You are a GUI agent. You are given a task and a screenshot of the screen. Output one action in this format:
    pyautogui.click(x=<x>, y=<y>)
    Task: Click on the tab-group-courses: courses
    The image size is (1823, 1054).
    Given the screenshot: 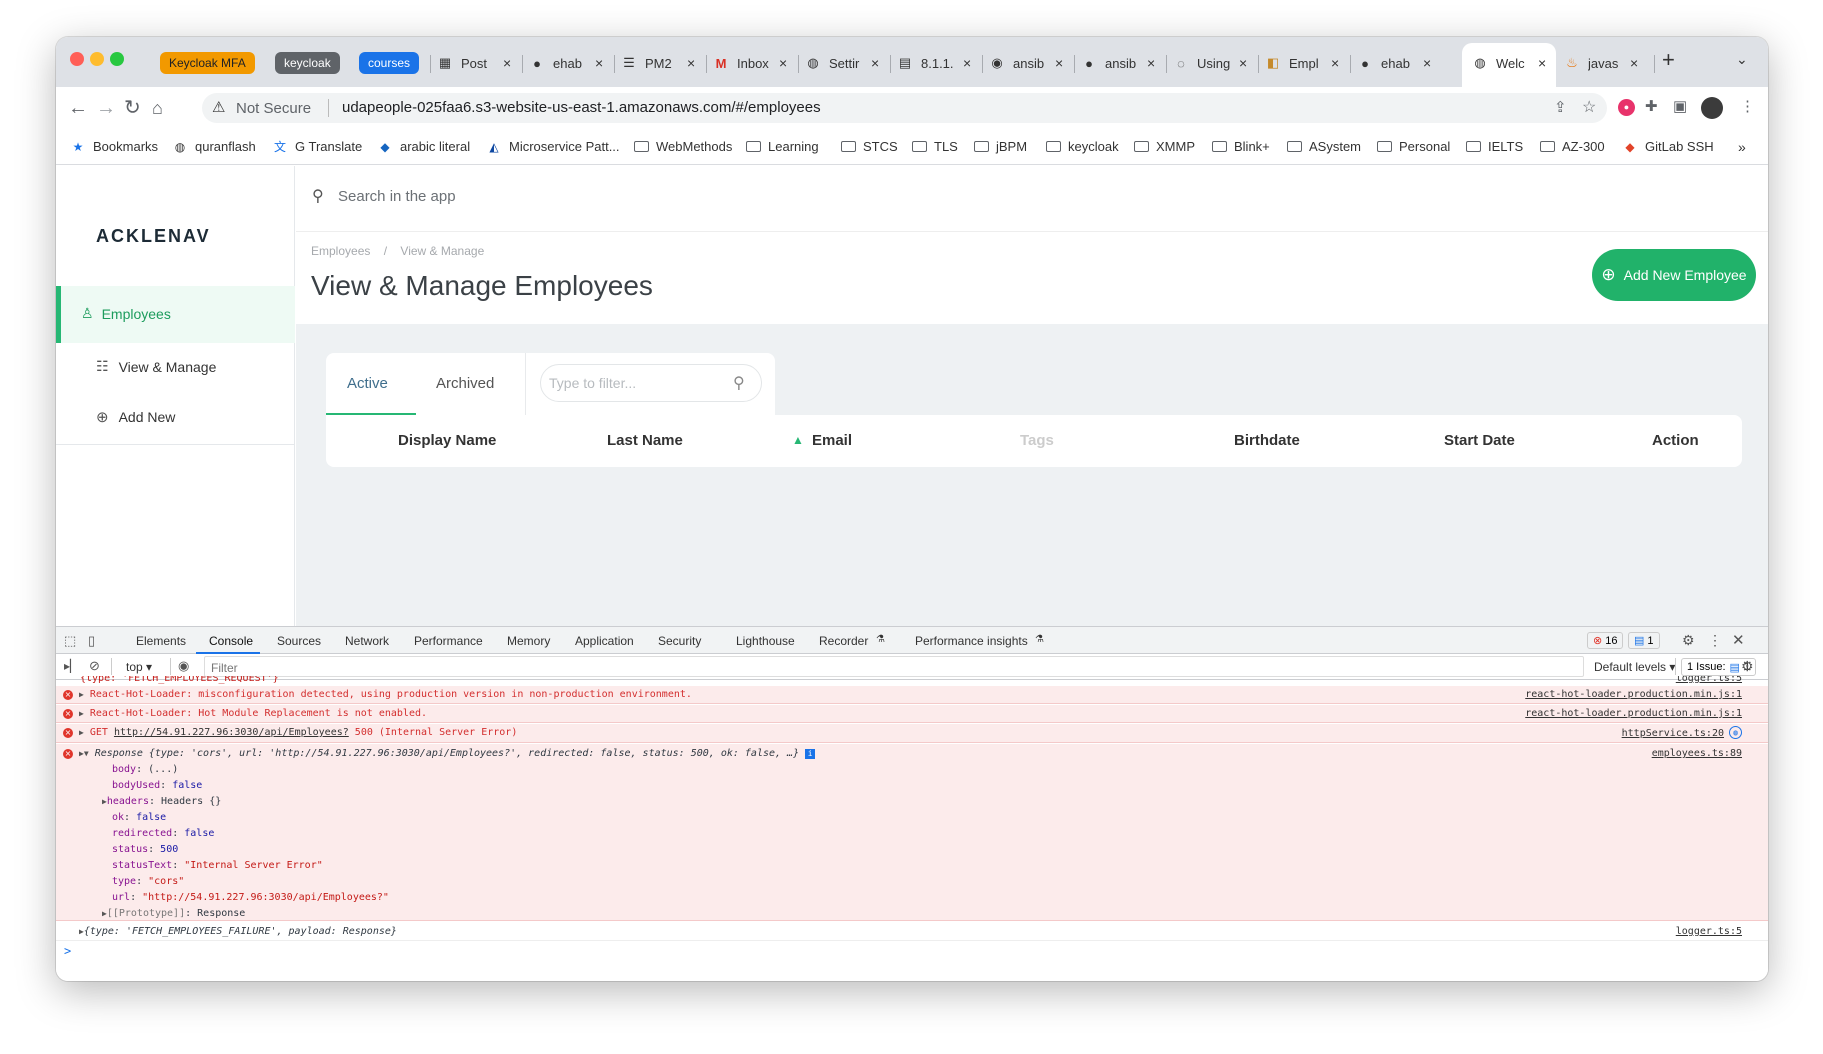 What is the action you would take?
    pyautogui.click(x=389, y=63)
    